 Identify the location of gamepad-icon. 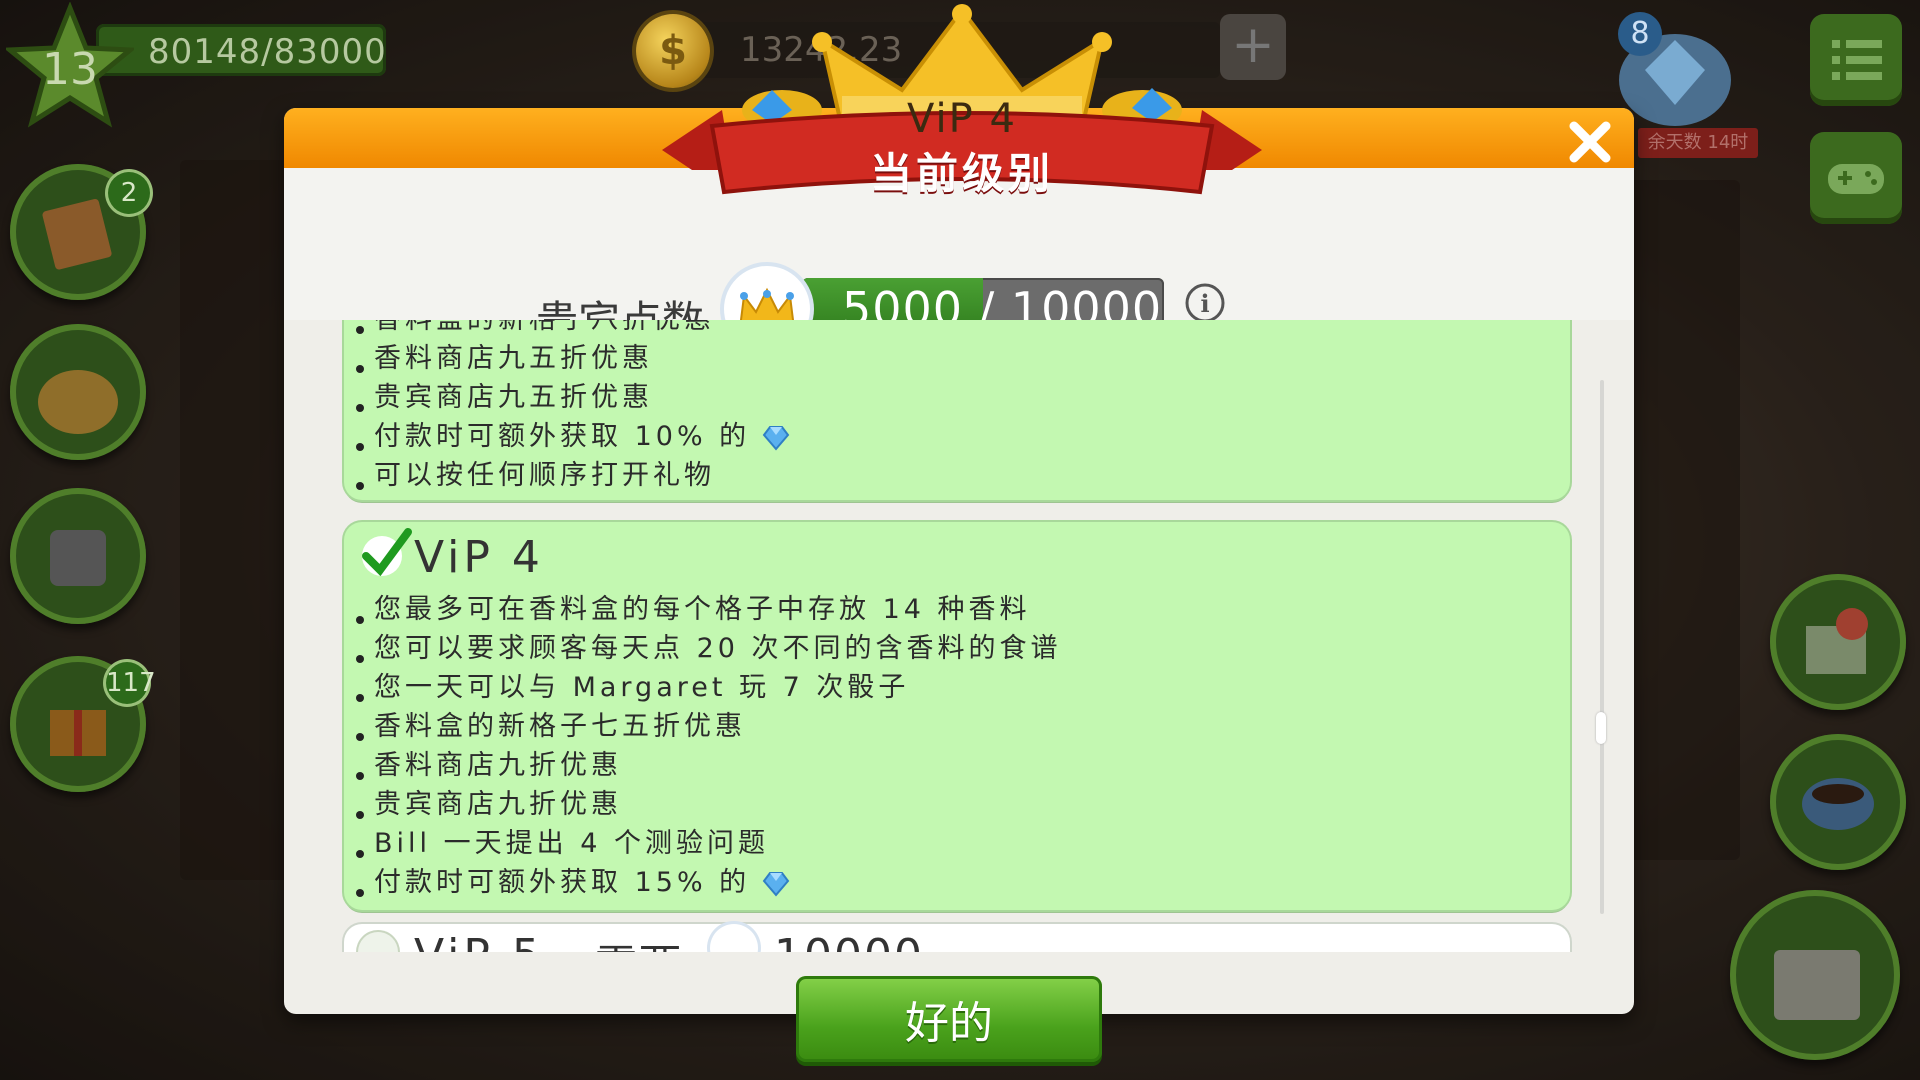
(1856, 179).